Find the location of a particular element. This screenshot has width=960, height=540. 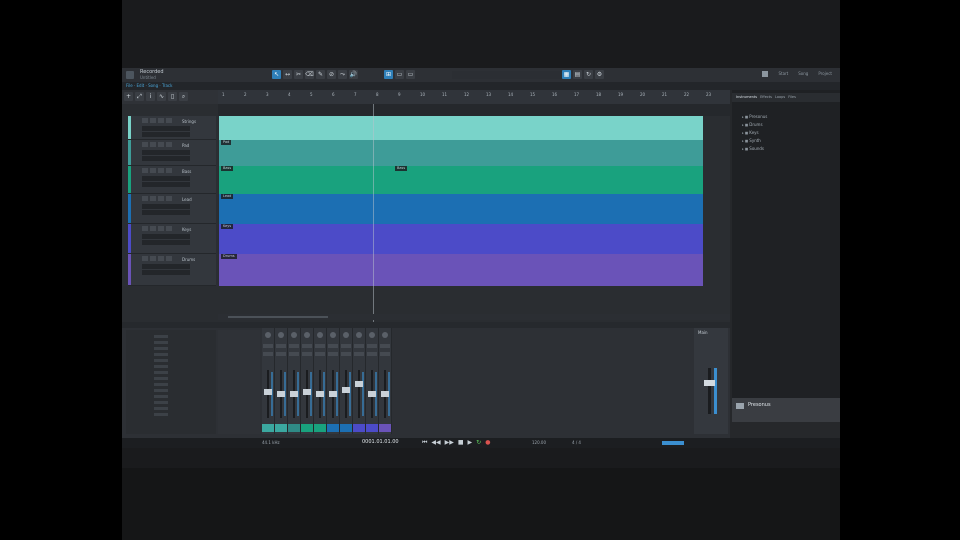

listen-tool-icon: 🔊 is located at coordinates (353, 74).